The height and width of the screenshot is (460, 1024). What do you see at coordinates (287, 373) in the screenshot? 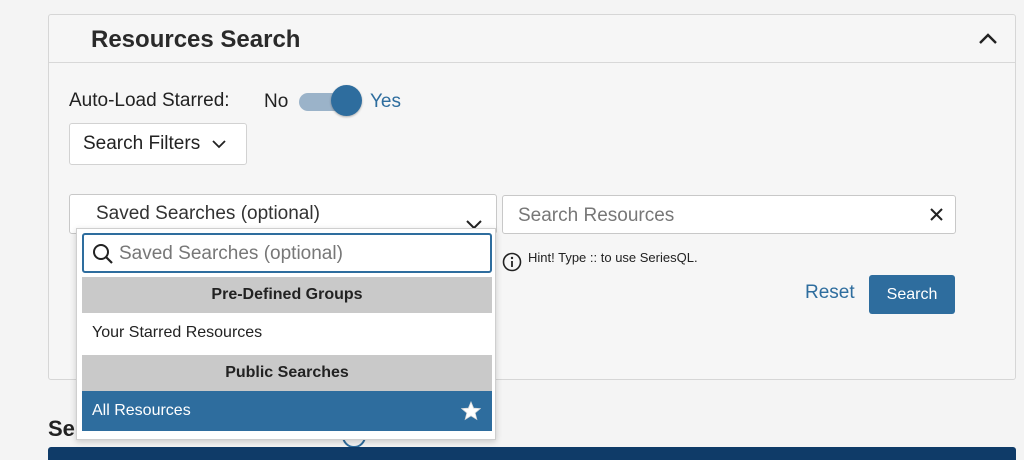
I see `group-header-public: Public Searches` at bounding box center [287, 373].